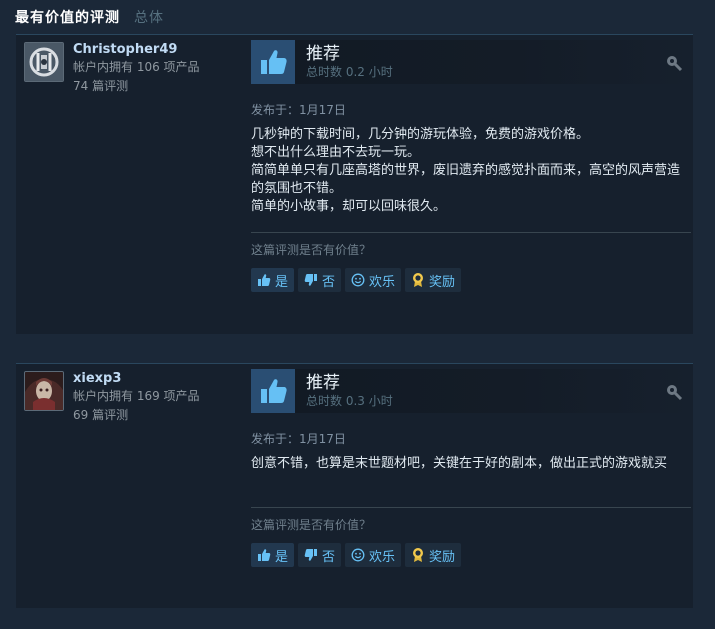 The width and height of the screenshot is (715, 629). I want to click on author-name: Christopher49, so click(158, 50).